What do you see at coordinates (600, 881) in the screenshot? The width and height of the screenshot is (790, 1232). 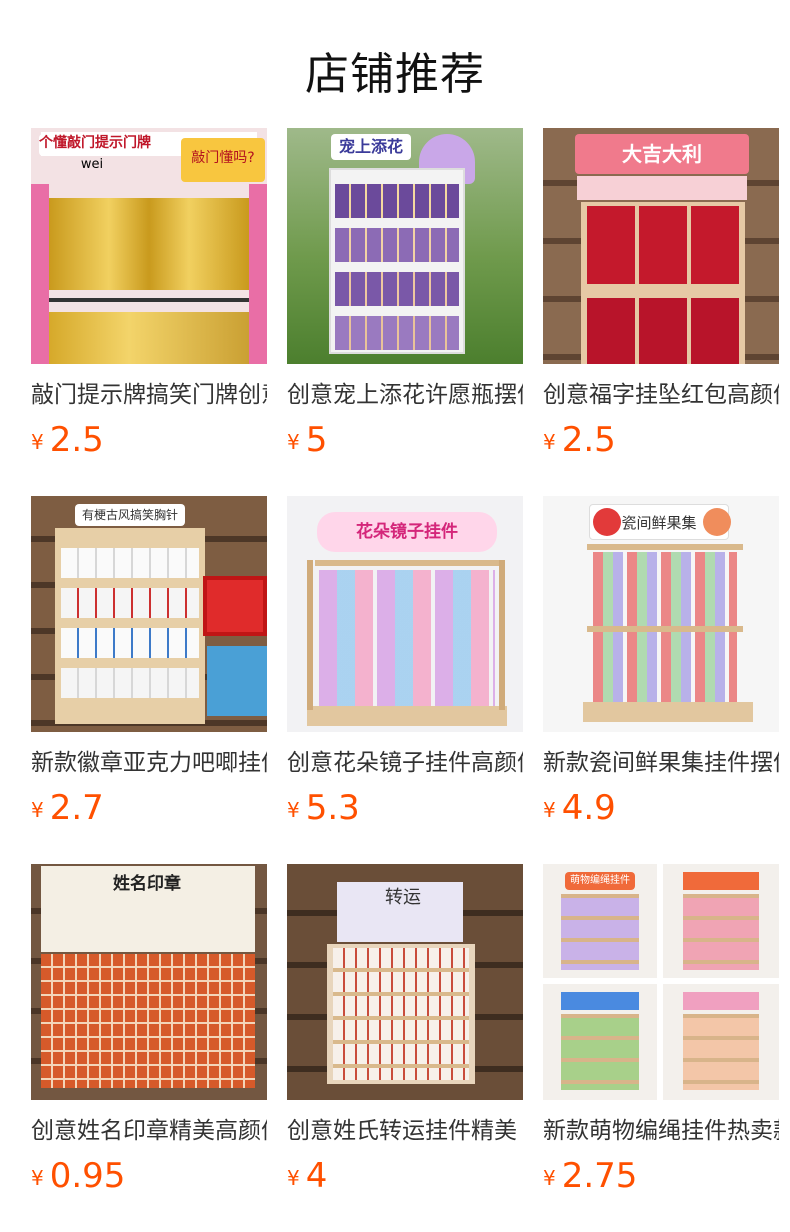 I see `product-sign-text: 萌物编绳挂件` at bounding box center [600, 881].